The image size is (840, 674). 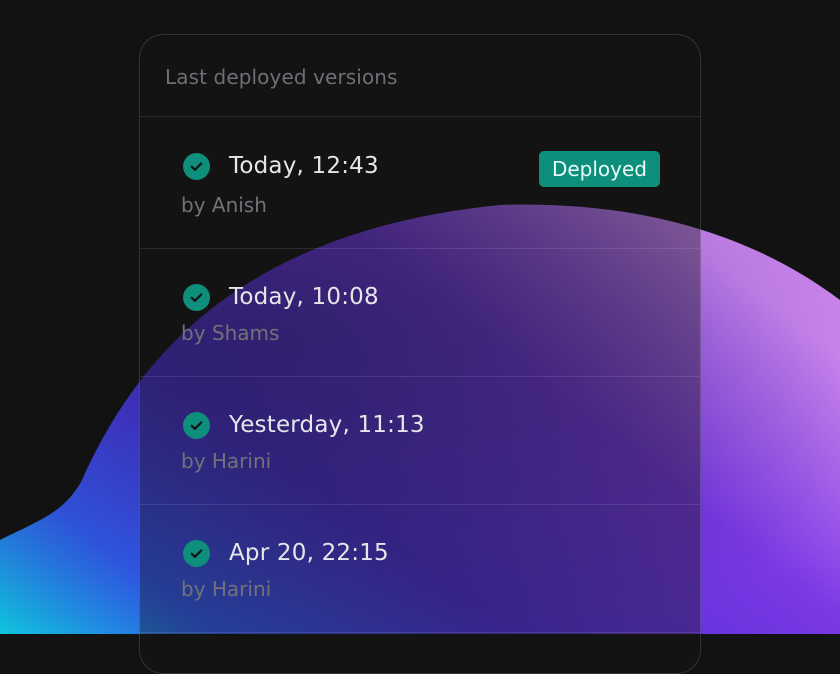 I want to click on deployment-time: Today, 12:43, so click(x=304, y=166).